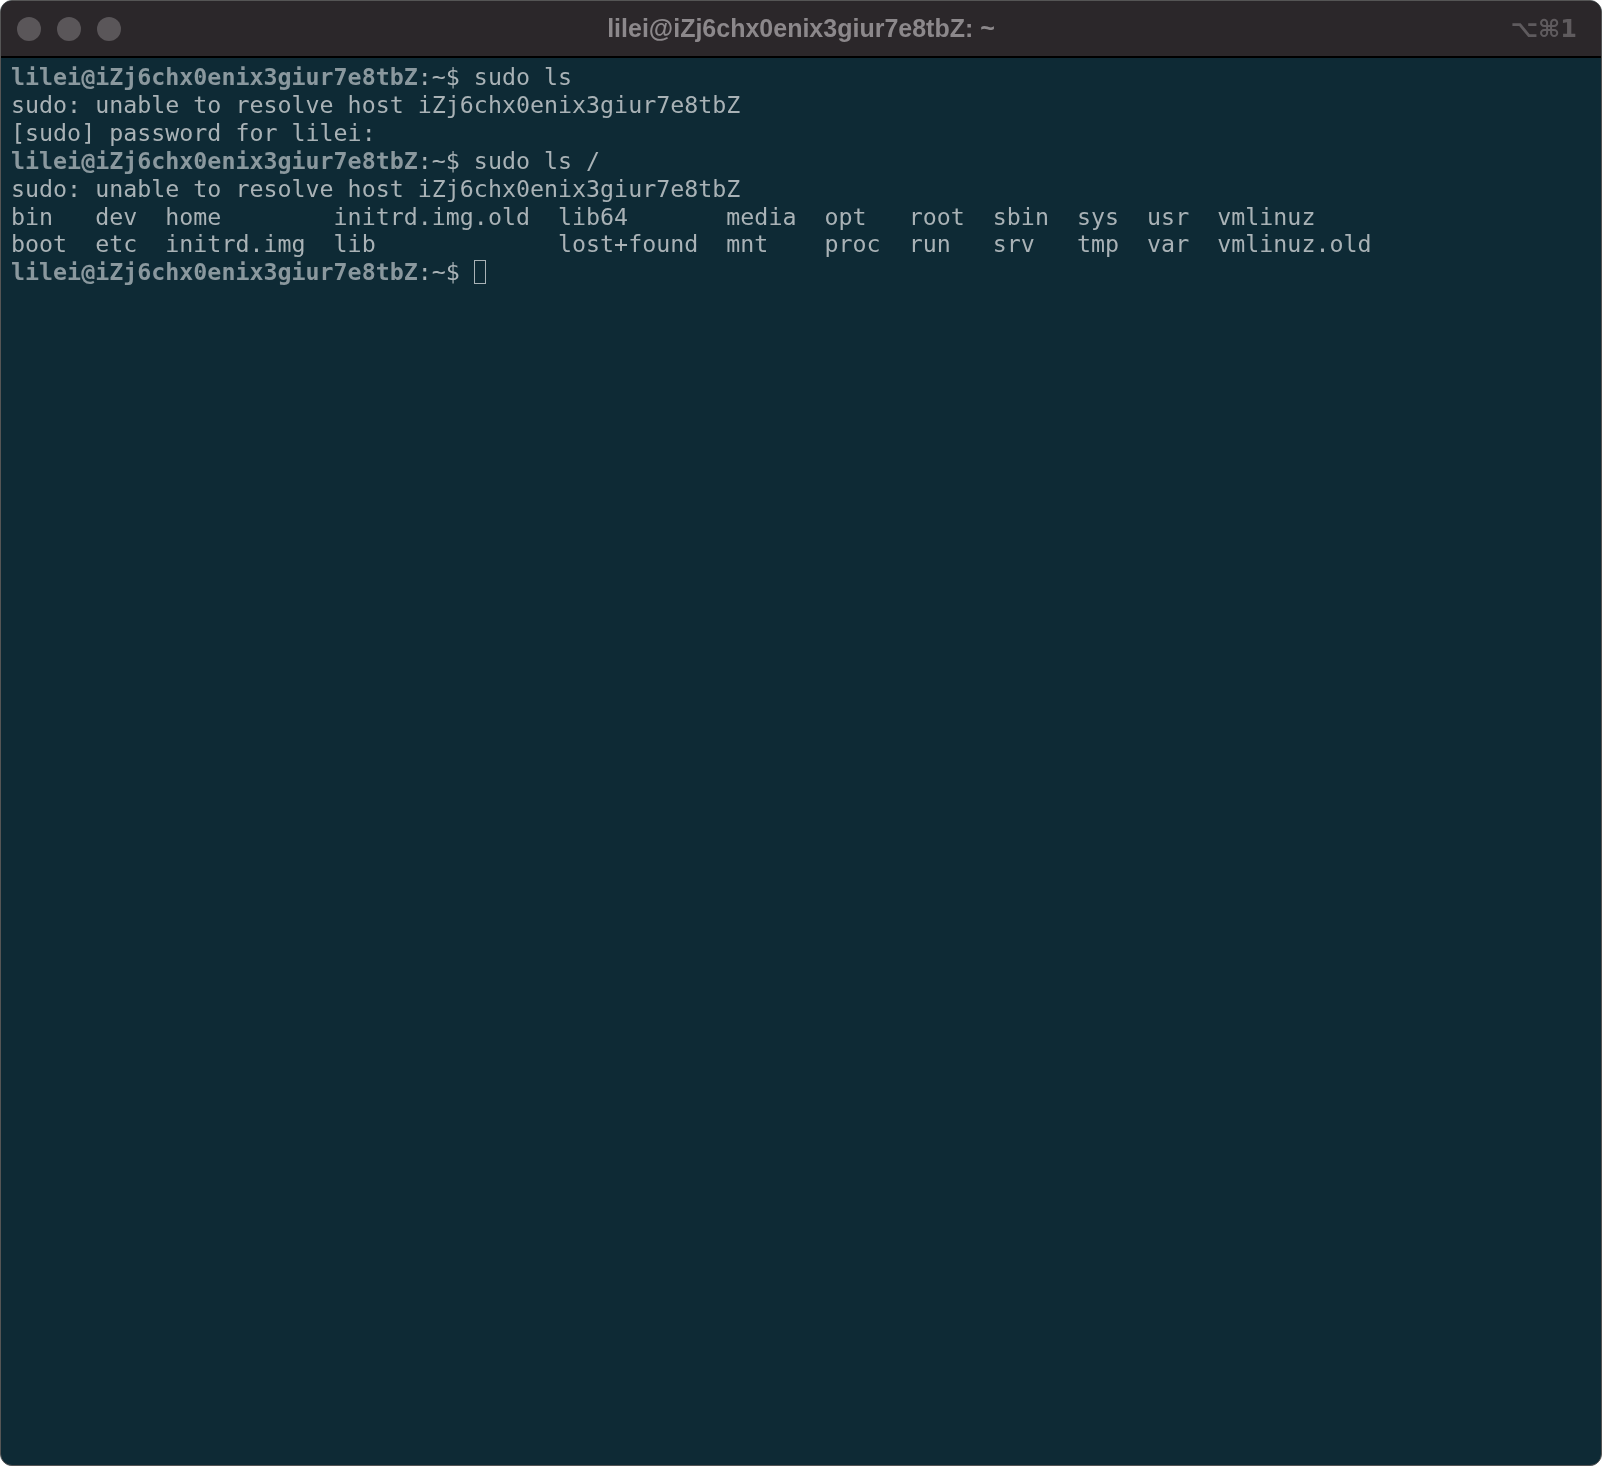 The width and height of the screenshot is (1602, 1466). What do you see at coordinates (306, 160) in the screenshot?
I see `terminal-line: lilei@iZj6chx0enix3giur7e8tbZ:~$ sudo ls /` at bounding box center [306, 160].